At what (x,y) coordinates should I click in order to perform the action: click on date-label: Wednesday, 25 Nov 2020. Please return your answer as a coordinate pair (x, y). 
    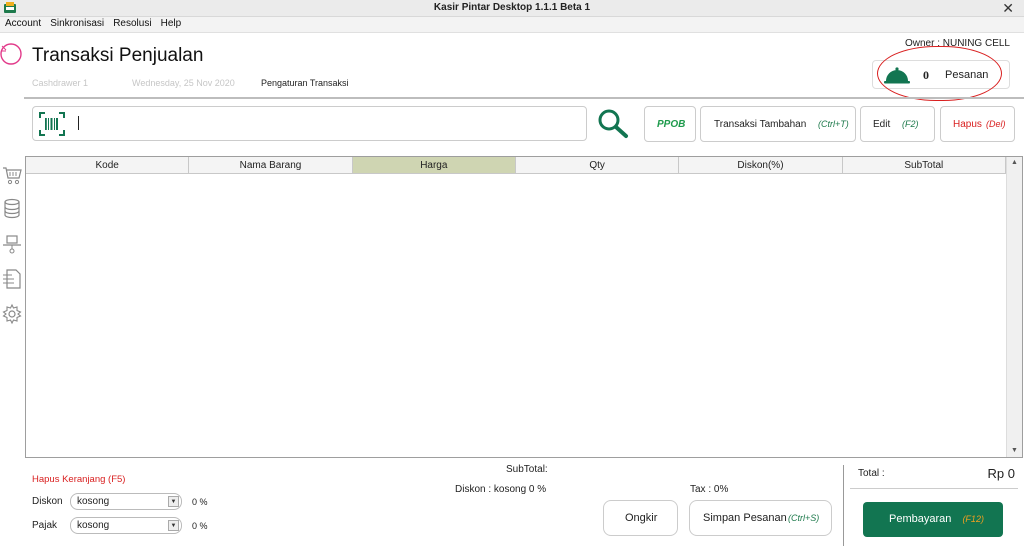
    Looking at the image, I should click on (183, 83).